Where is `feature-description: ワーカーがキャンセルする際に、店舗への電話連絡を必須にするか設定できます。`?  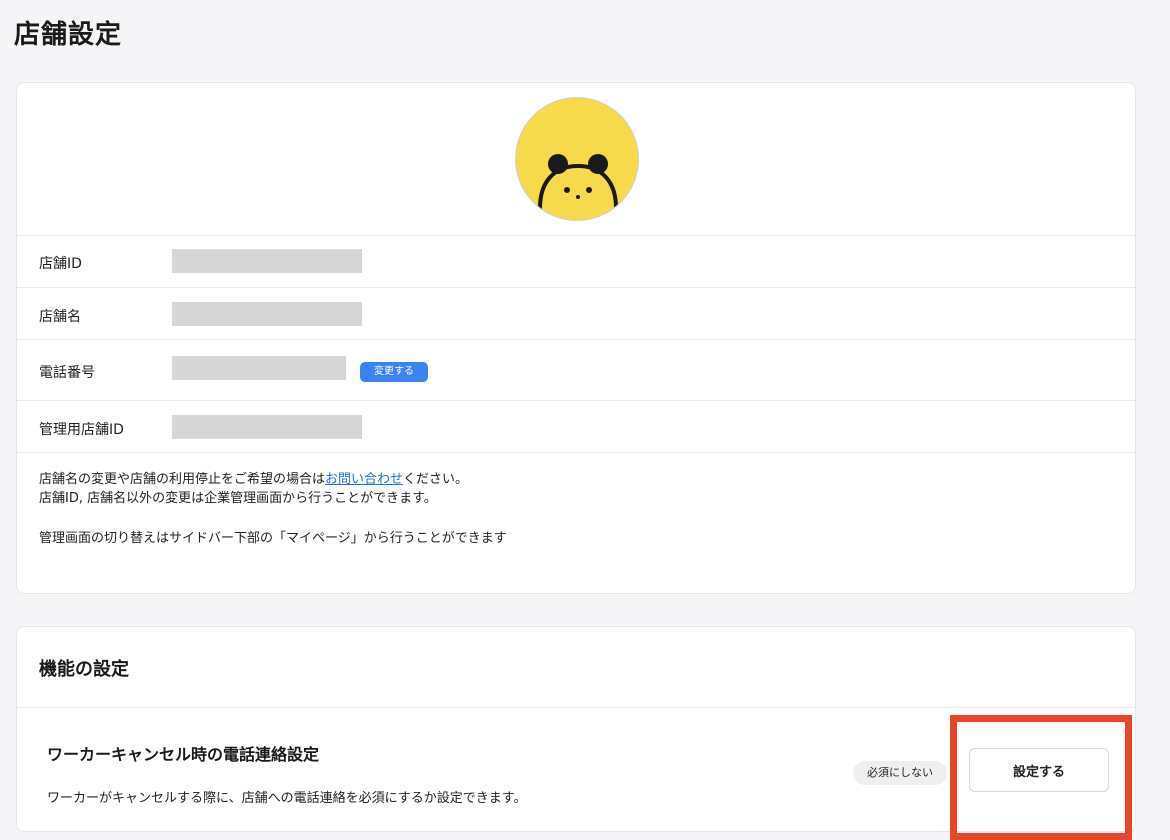
feature-description: ワーカーがキャンセルする際に、店舗への電話連絡を必須にするか設定できます。 is located at coordinates (287, 798).